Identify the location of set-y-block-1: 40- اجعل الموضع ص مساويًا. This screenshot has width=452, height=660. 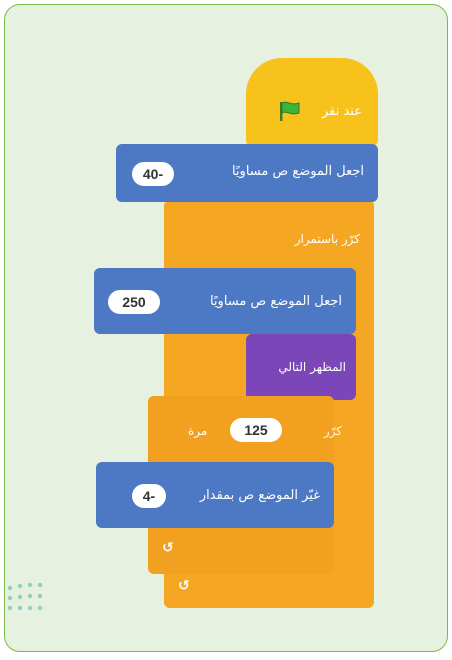
(247, 173).